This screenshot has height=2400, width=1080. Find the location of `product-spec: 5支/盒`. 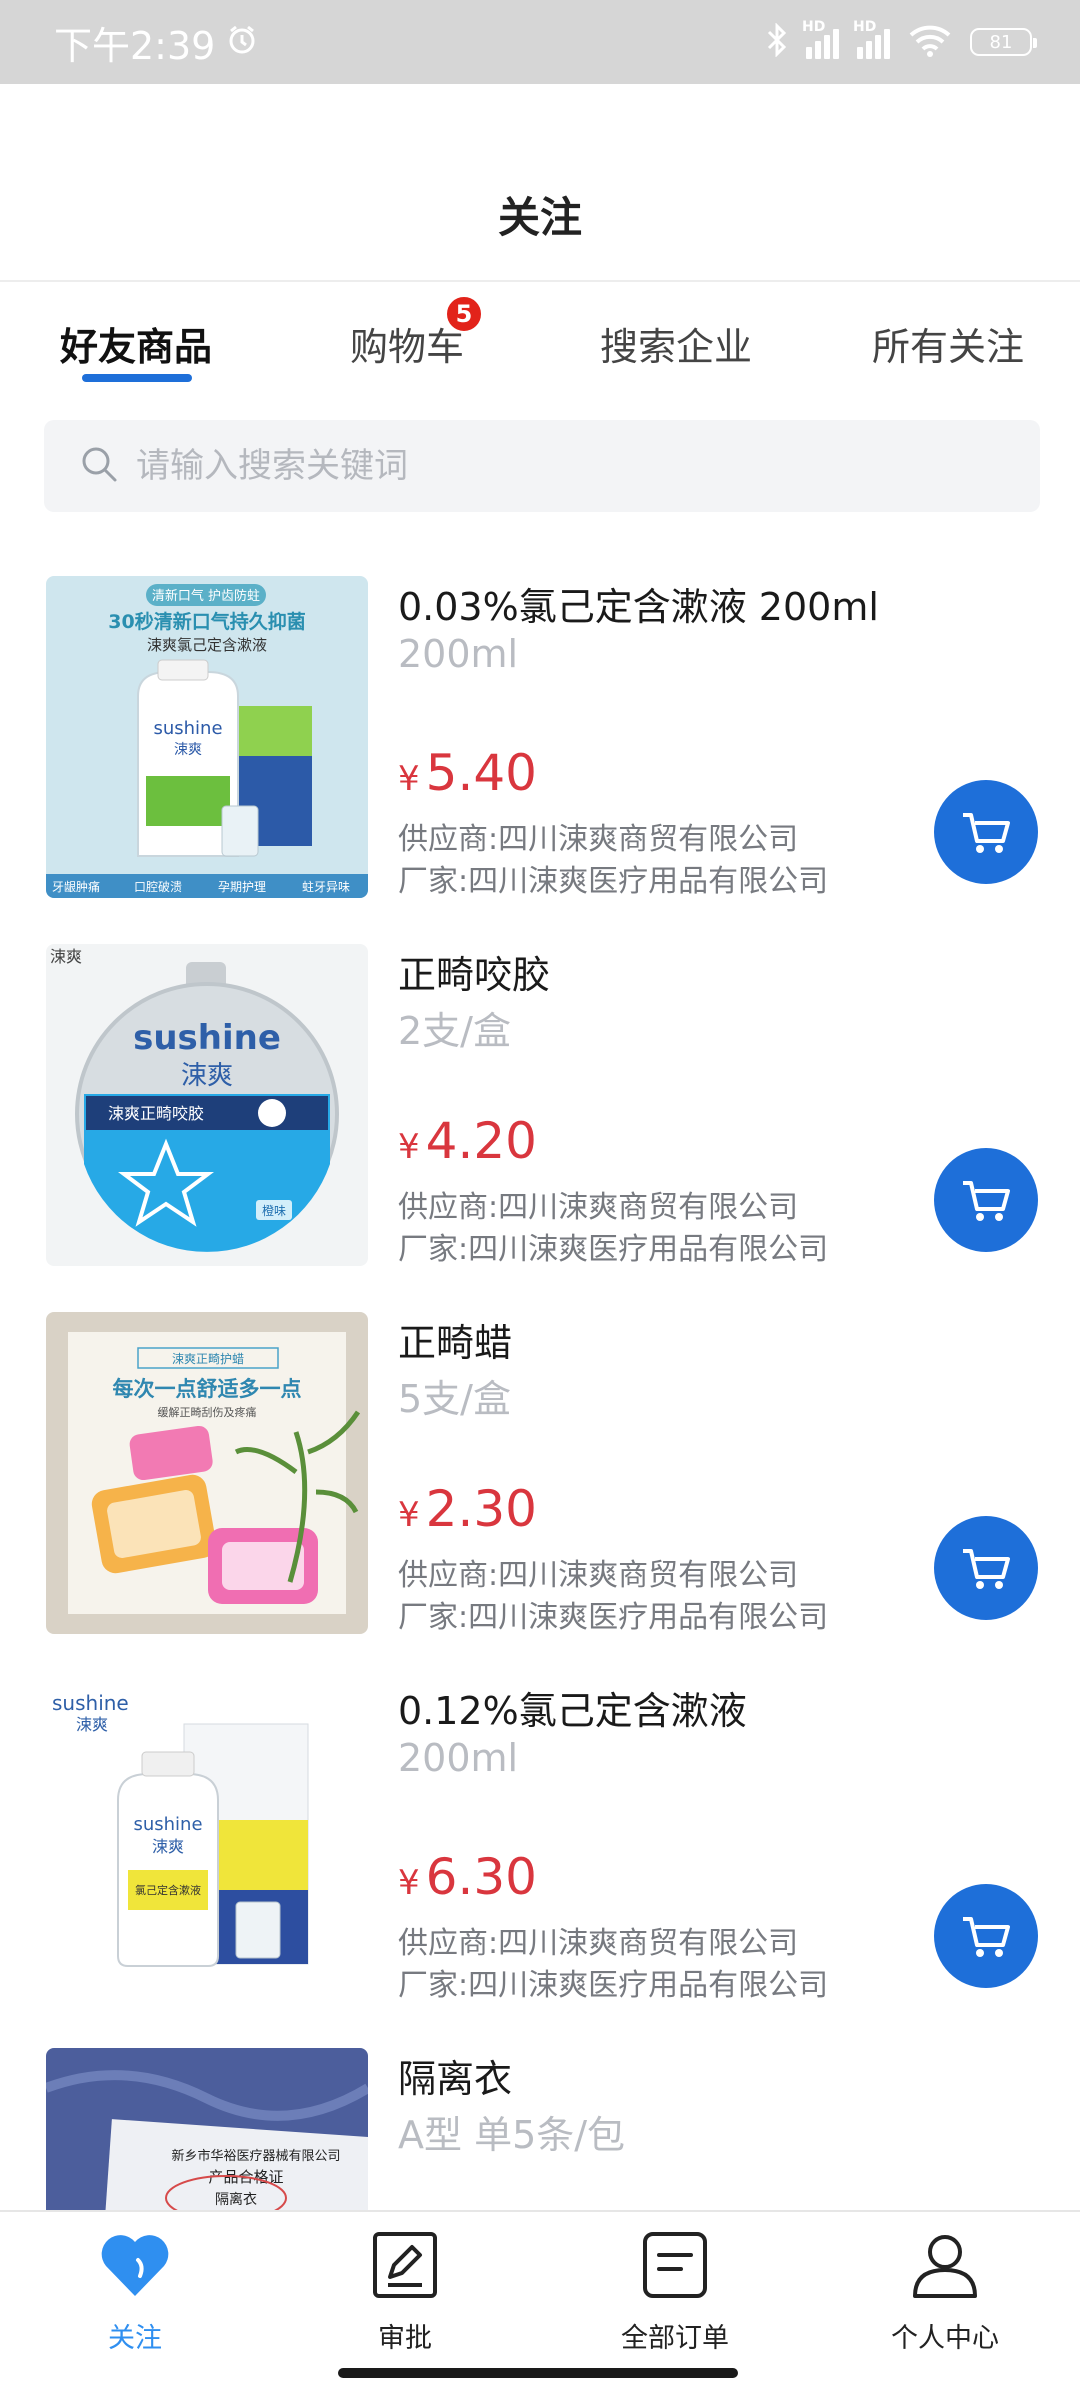

product-spec: 5支/盒 is located at coordinates (454, 1399).